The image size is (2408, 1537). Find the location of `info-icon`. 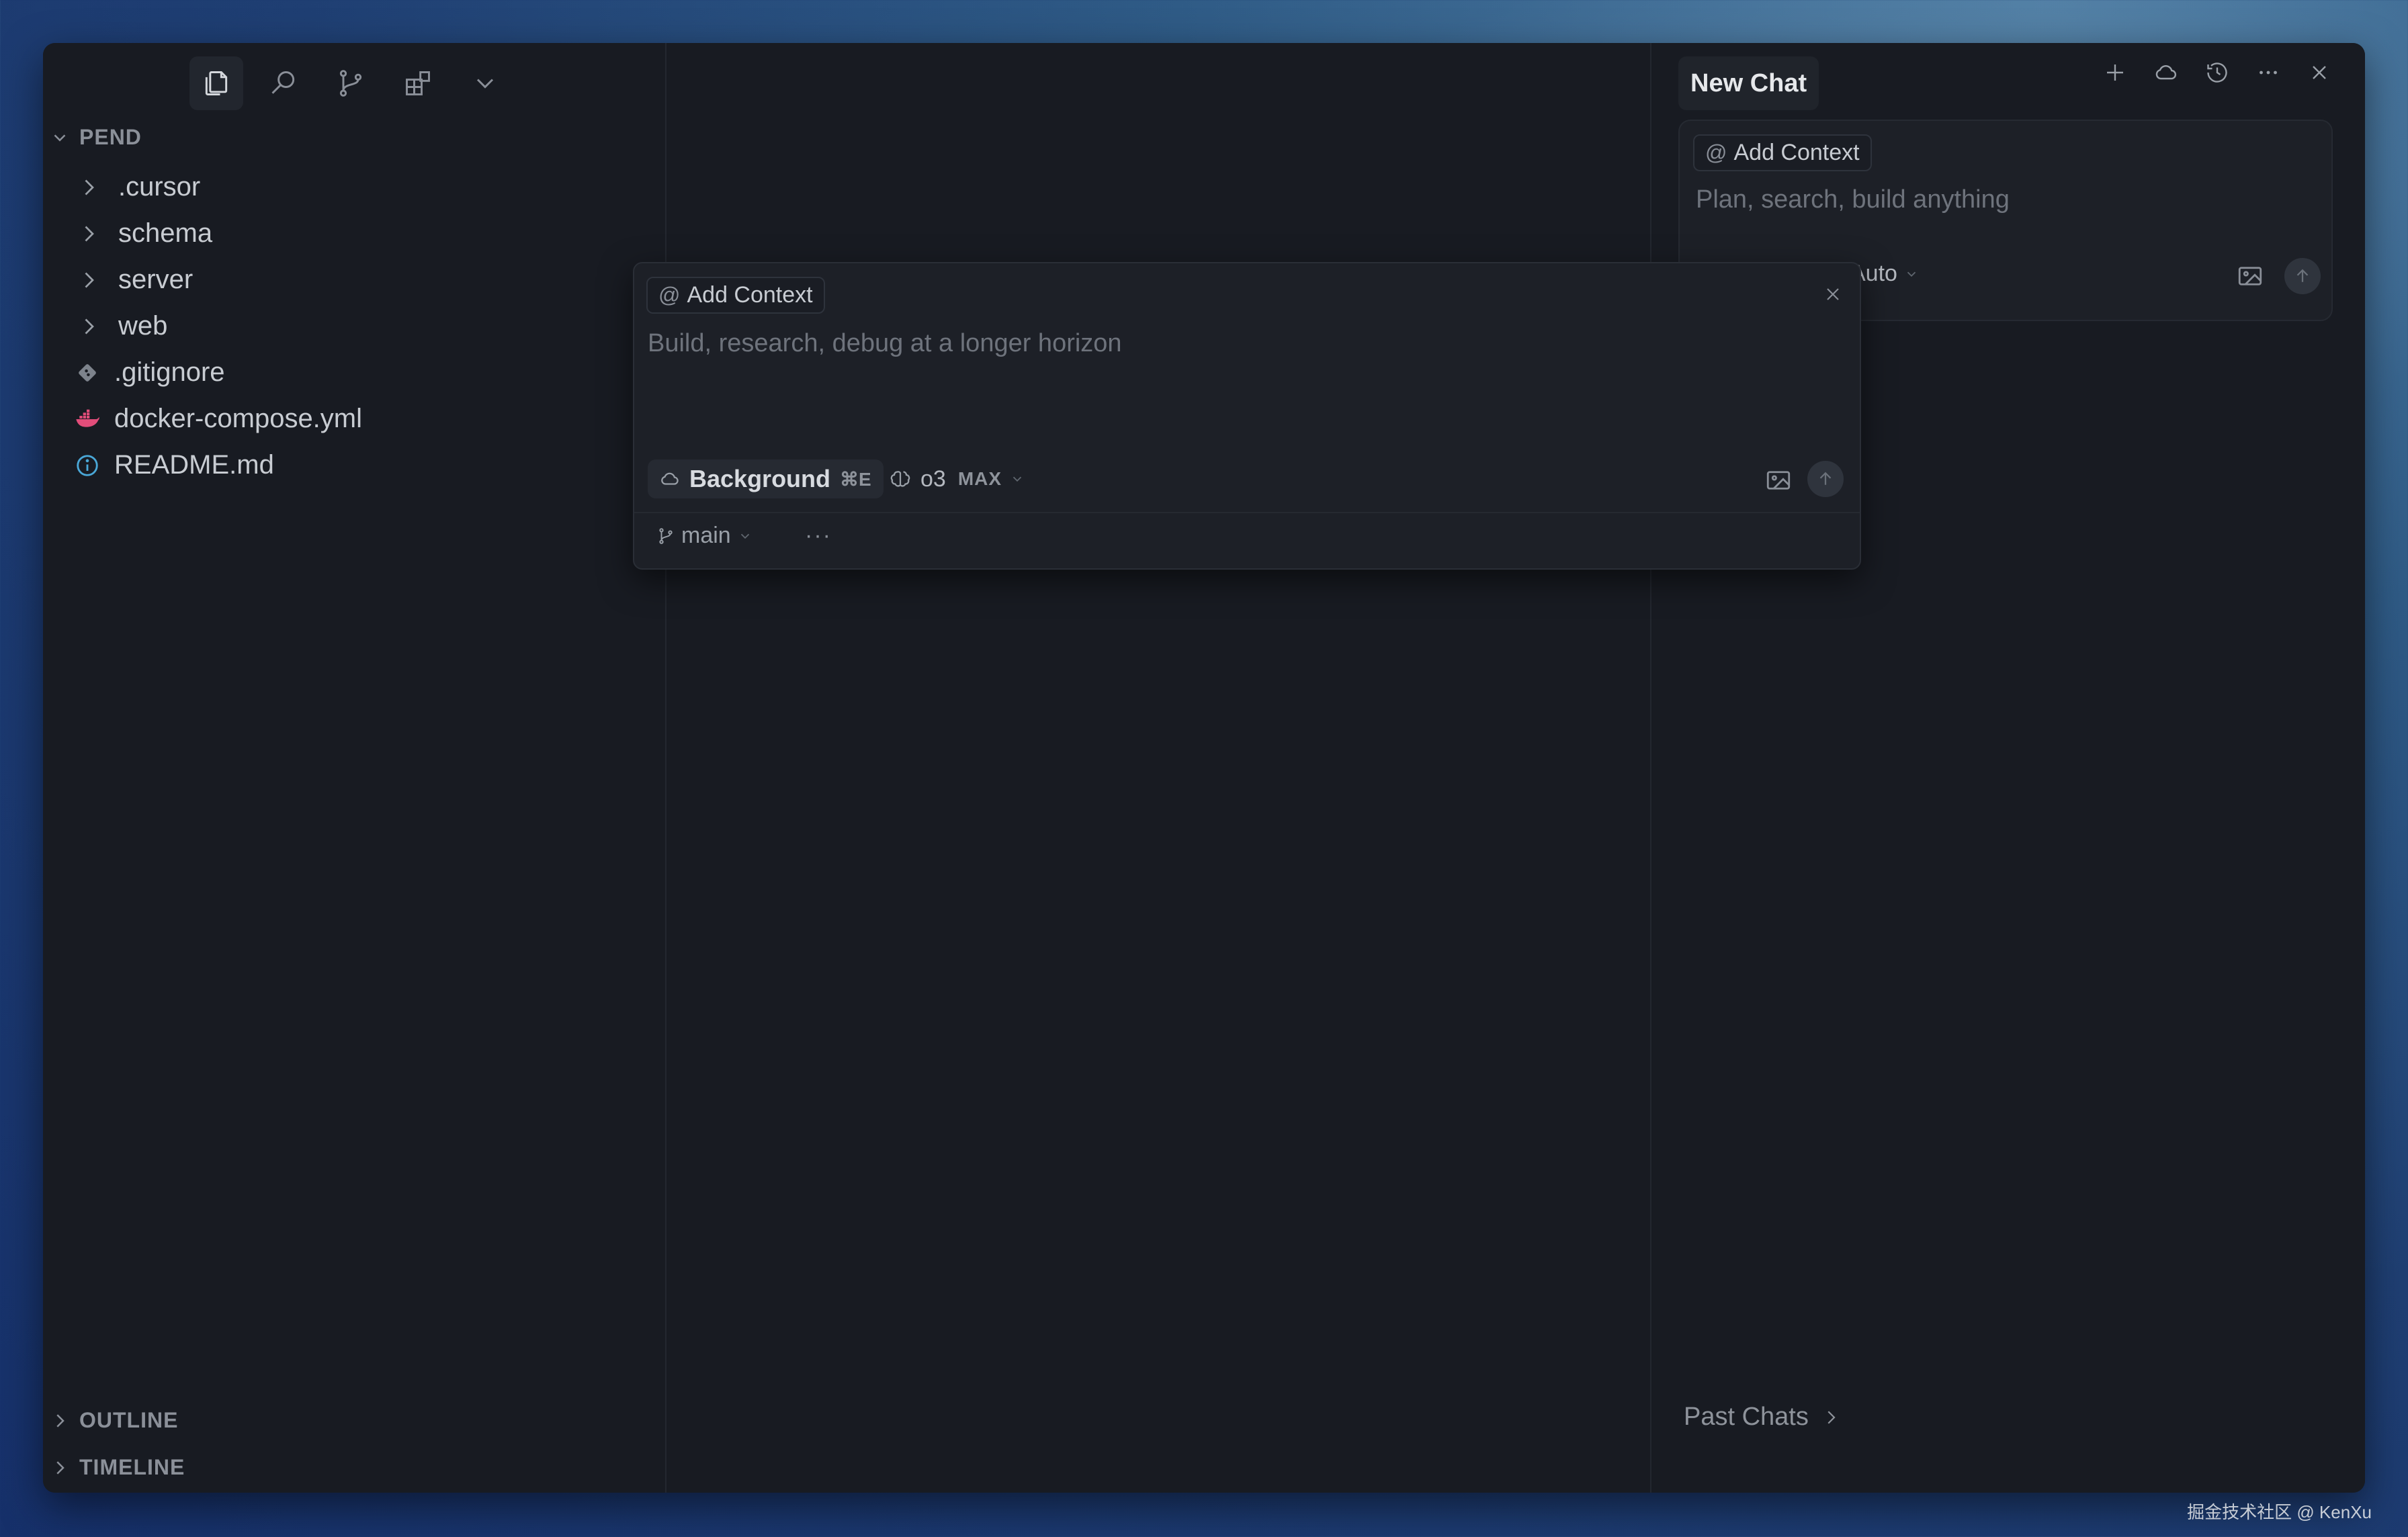

info-icon is located at coordinates (87, 465).